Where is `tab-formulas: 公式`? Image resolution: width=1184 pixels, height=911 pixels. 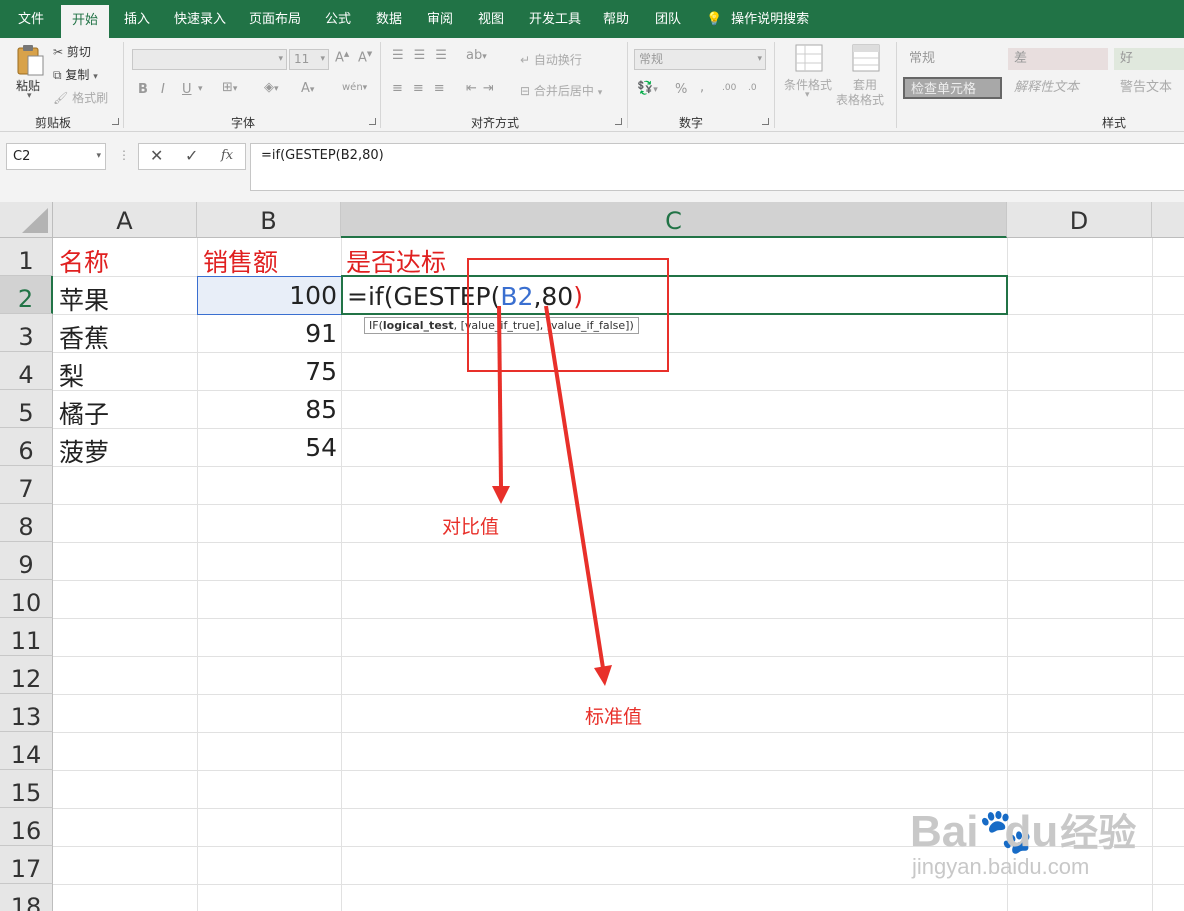 tab-formulas: 公式 is located at coordinates (338, 19).